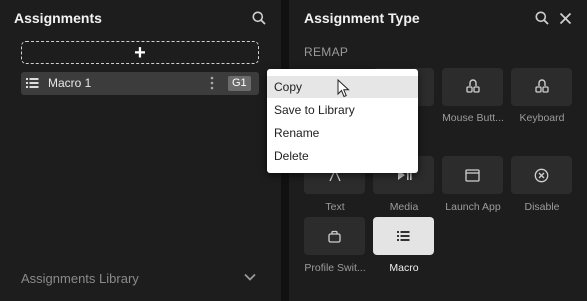 The height and width of the screenshot is (301, 587). Describe the element at coordinates (212, 83) in the screenshot. I see `kebab-icon` at that location.